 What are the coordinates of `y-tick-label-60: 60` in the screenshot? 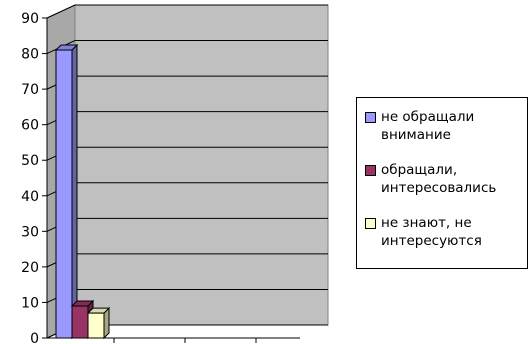 It's located at (30, 126).